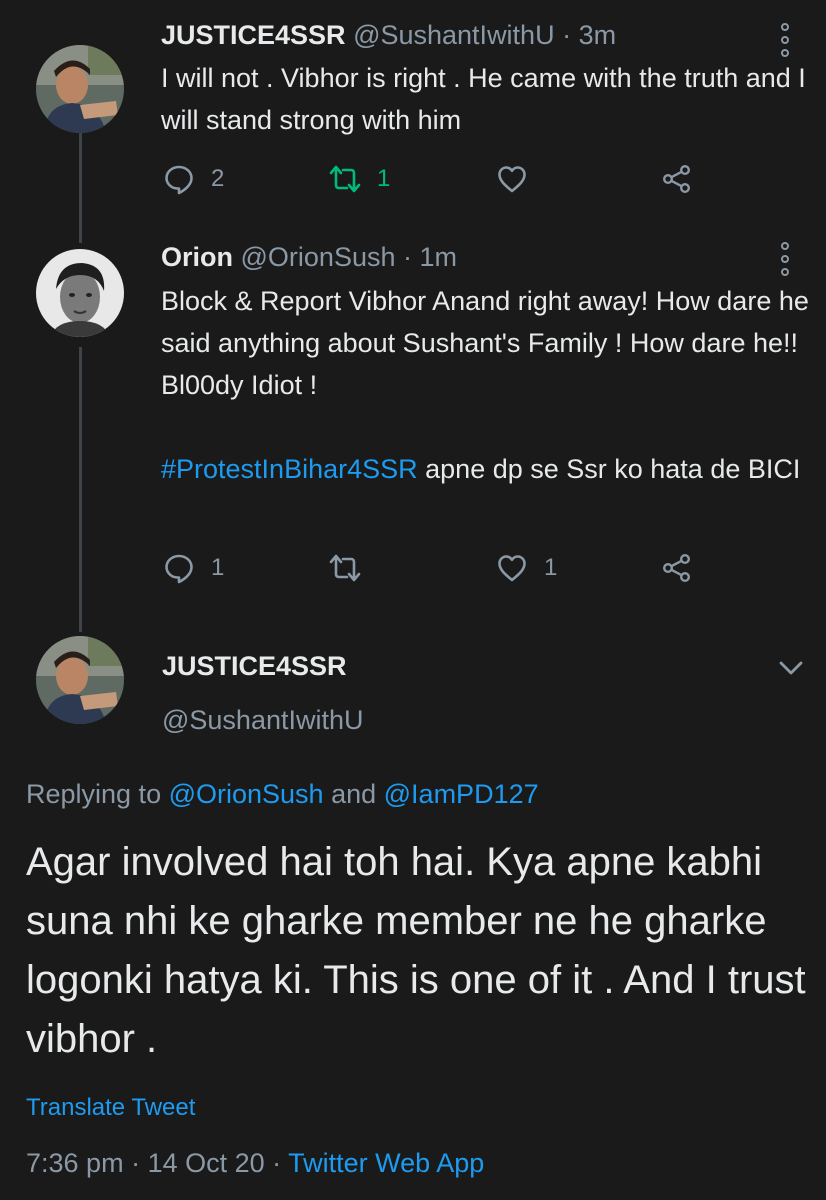  Describe the element at coordinates (439, 257) in the screenshot. I see `timestamp: 1m` at that location.